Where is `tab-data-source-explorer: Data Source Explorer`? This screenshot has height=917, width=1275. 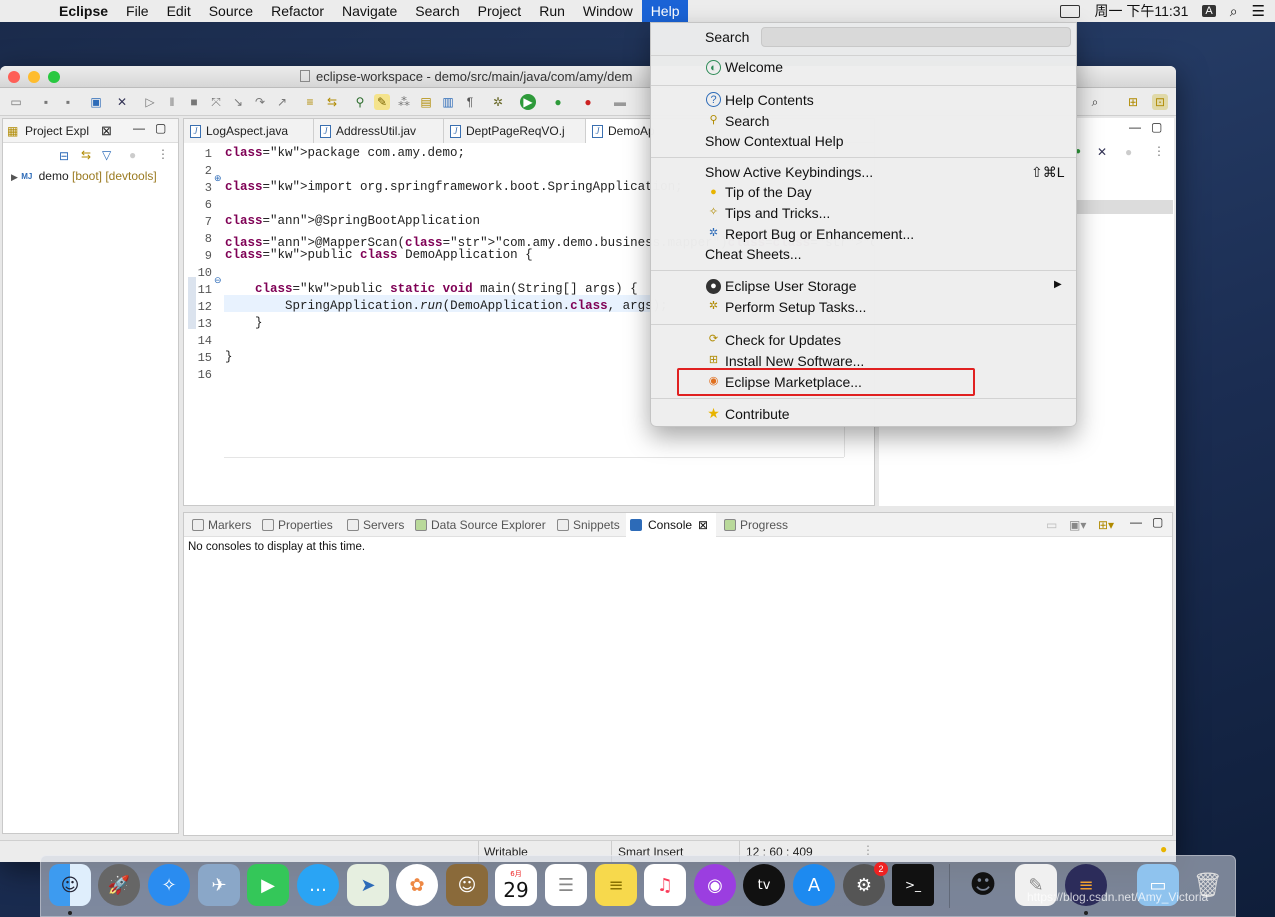
tab-data-source-explorer: Data Source Explorer is located at coordinates (480, 525).